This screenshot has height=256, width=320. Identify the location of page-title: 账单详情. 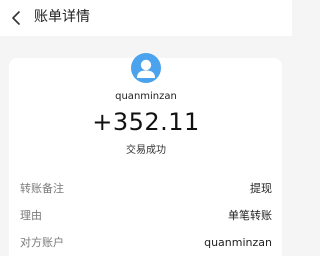
(62, 17).